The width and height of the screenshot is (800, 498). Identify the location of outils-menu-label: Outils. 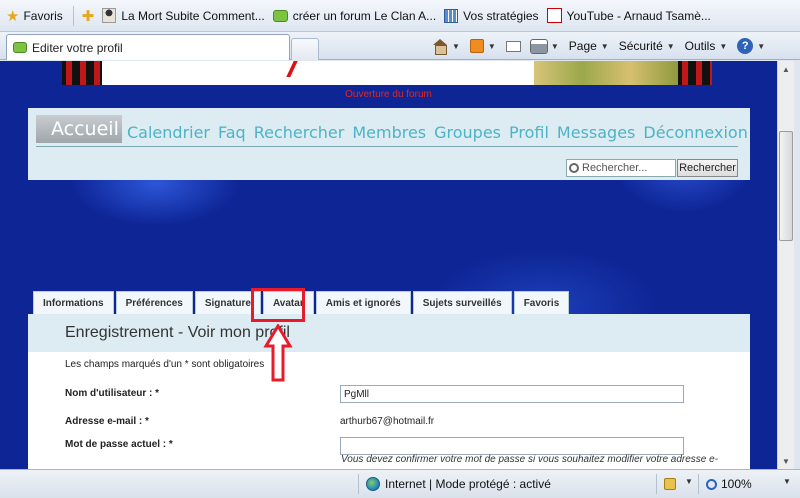
(700, 46).